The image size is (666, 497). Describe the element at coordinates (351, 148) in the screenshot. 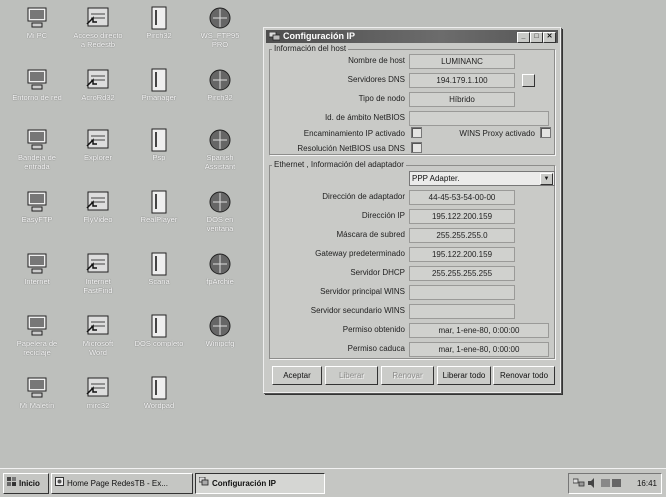

I see `netbios-dns-label: Resolución NetBIOS usa DNS` at that location.